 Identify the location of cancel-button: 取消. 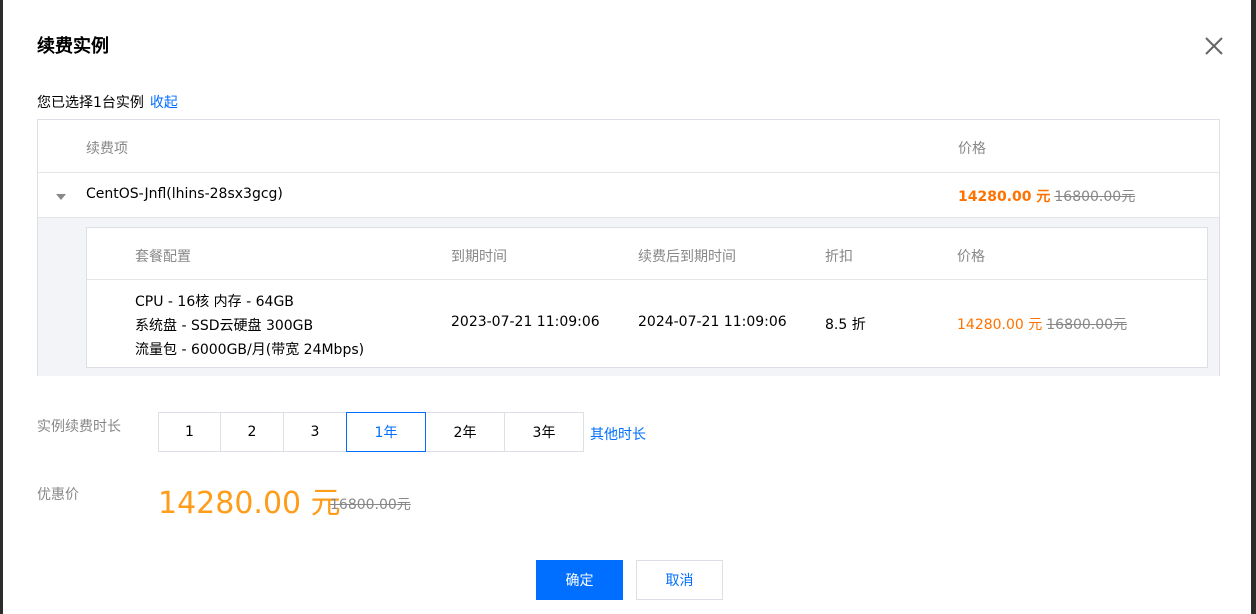
(679, 580).